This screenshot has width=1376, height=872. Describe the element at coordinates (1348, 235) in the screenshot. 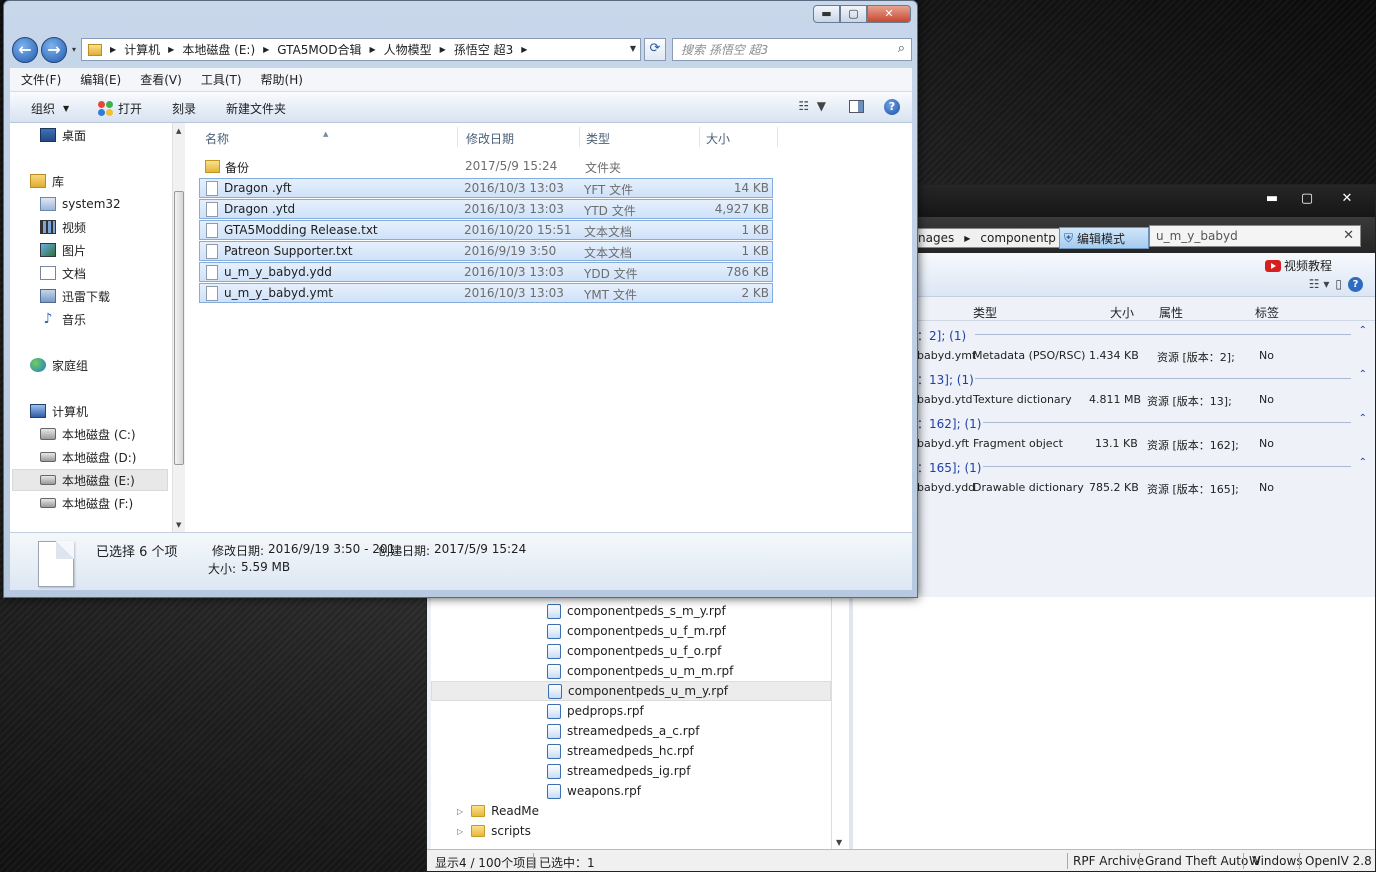

I see `clear-search-icon: ✕` at that location.